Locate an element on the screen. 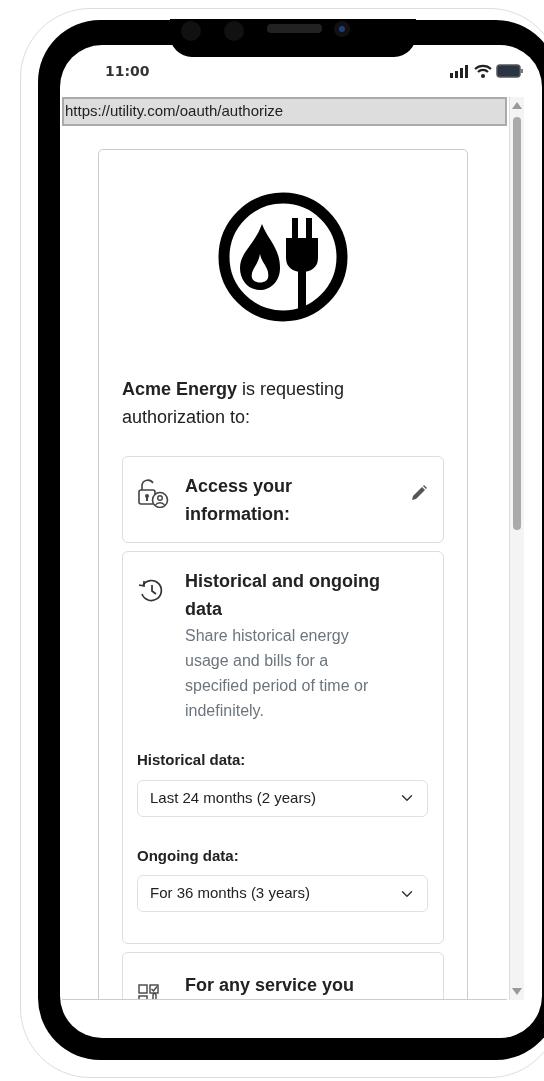  wifi-icon is located at coordinates (483, 71).